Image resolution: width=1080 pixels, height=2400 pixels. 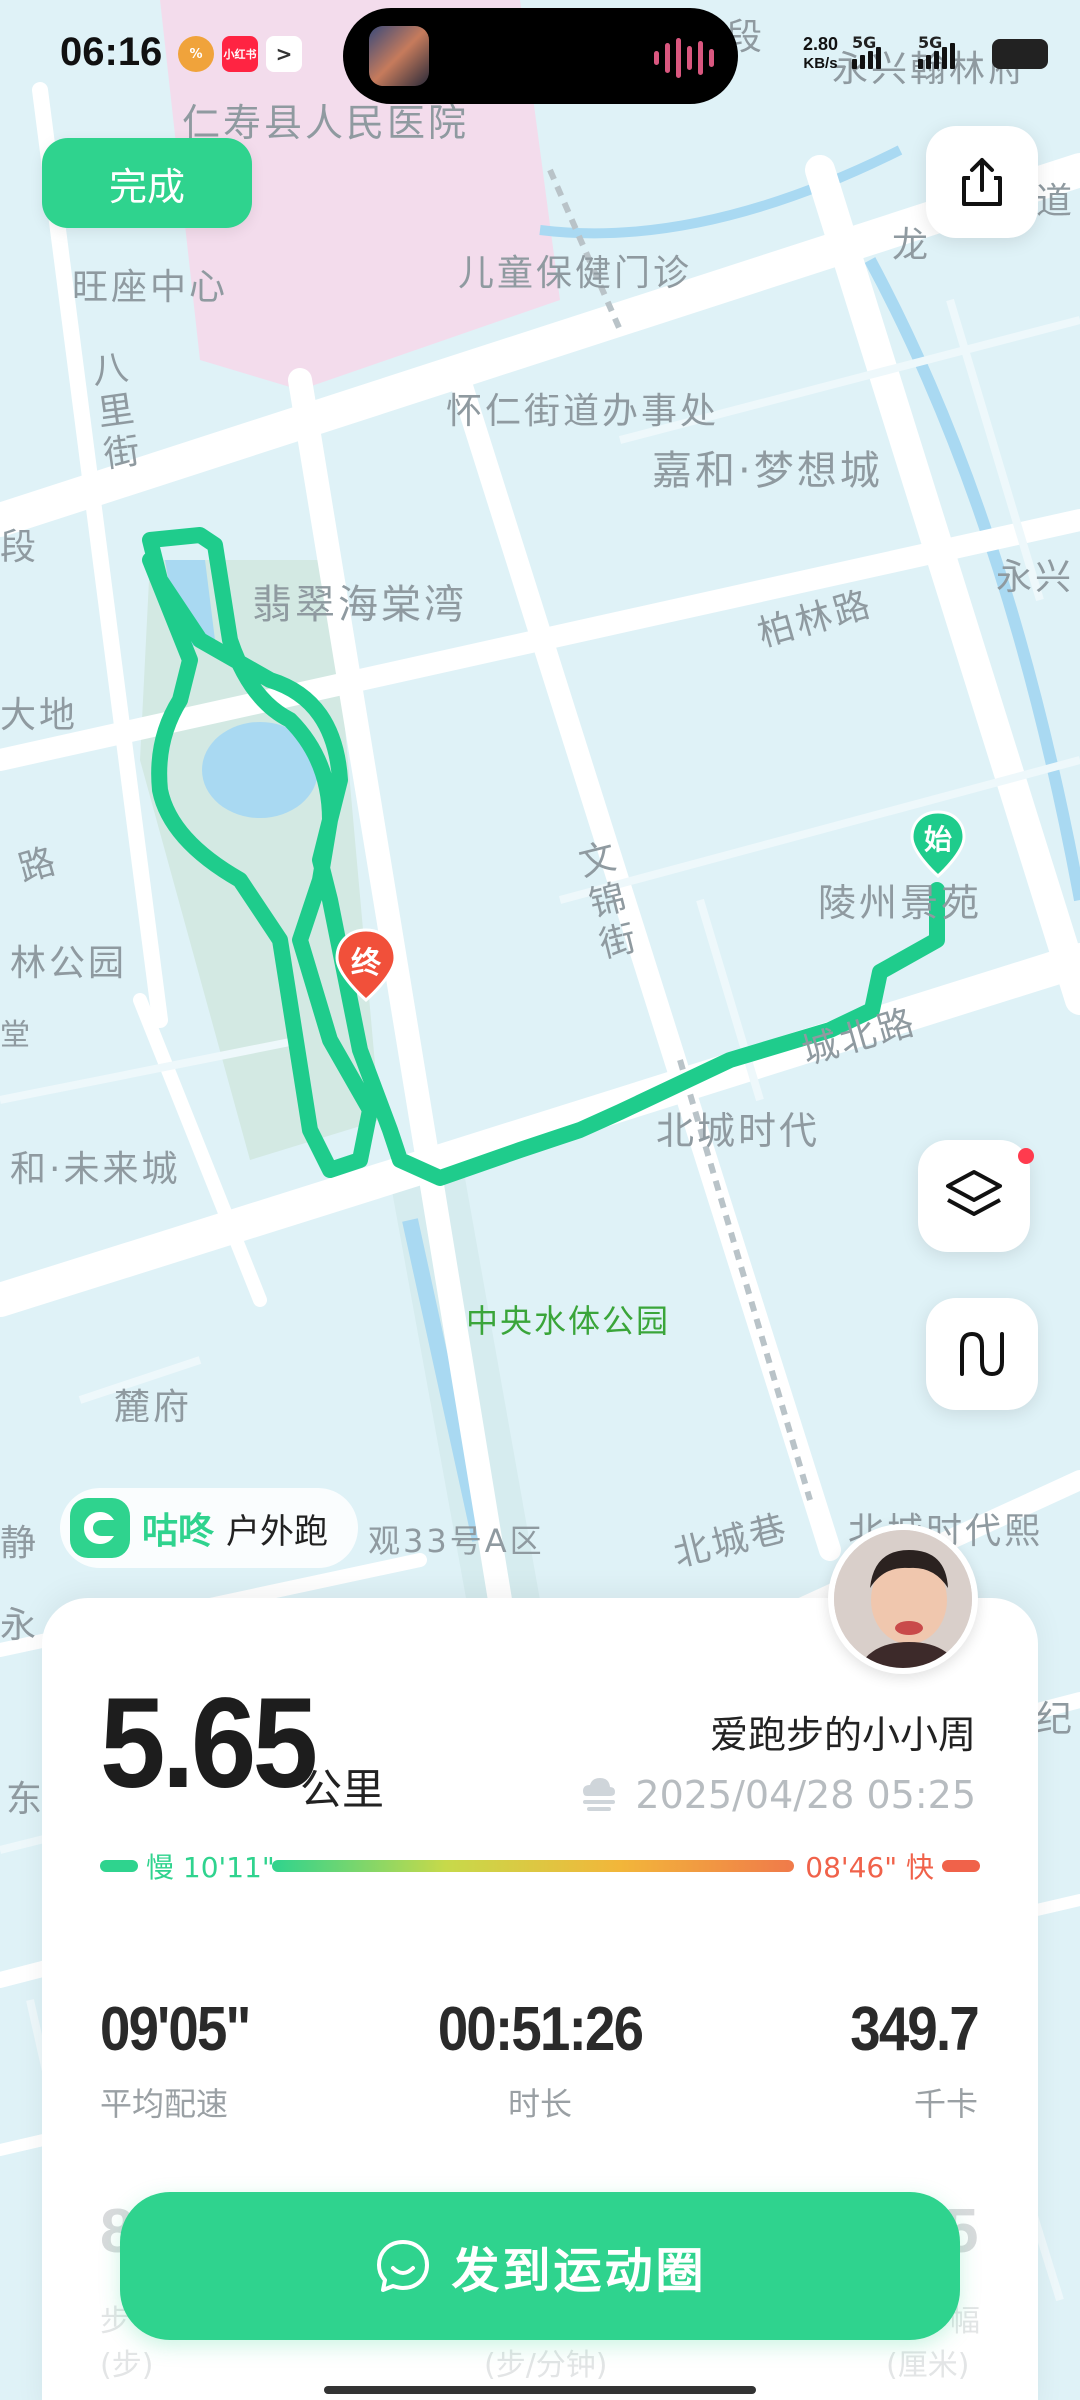 What do you see at coordinates (540, 2029) in the screenshot?
I see `stat-duration-value: 00:51:26` at bounding box center [540, 2029].